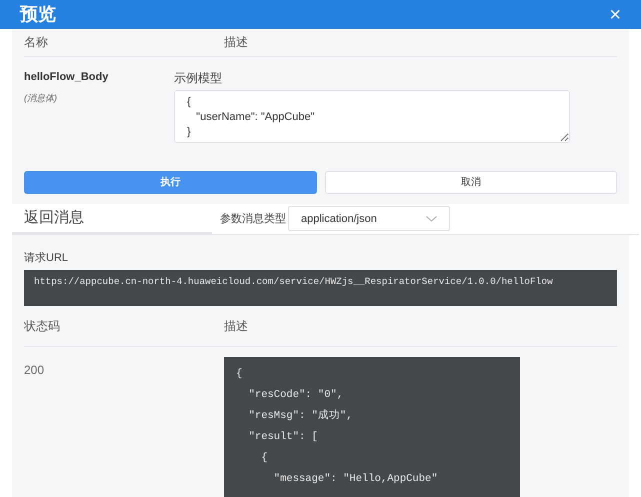 Image resolution: width=641 pixels, height=497 pixels. I want to click on cancel-button: 取消, so click(470, 182).